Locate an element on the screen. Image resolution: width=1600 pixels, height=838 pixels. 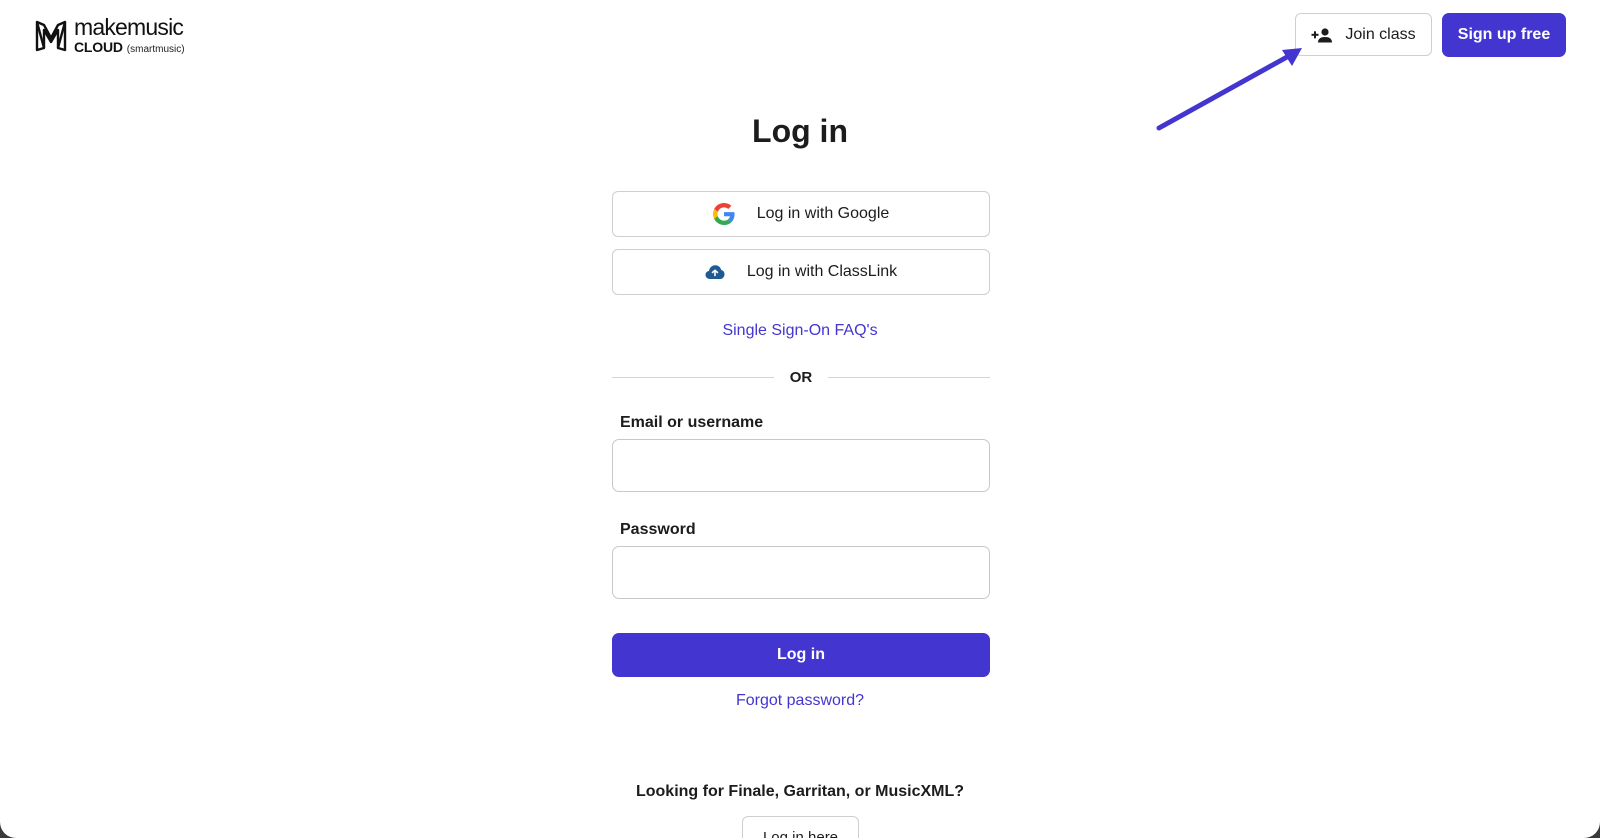
sso-faq-link: Single Sign-On FAQ's is located at coordinates (800, 331).